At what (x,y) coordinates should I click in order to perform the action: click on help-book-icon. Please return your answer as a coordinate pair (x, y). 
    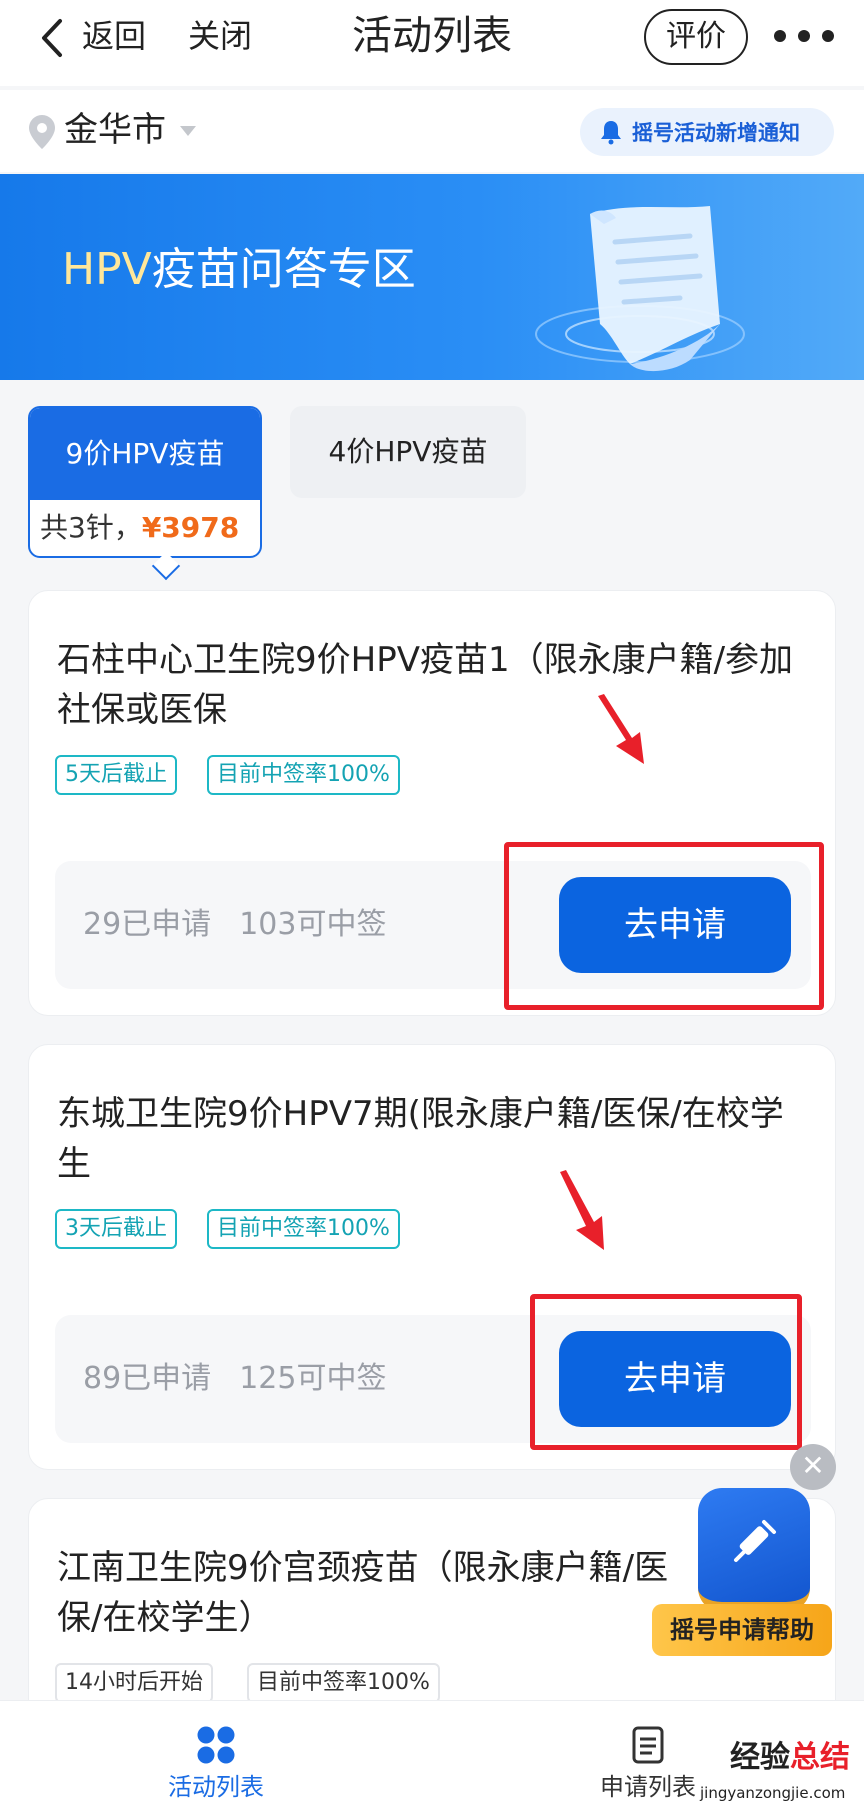
    Looking at the image, I should click on (748, 1550).